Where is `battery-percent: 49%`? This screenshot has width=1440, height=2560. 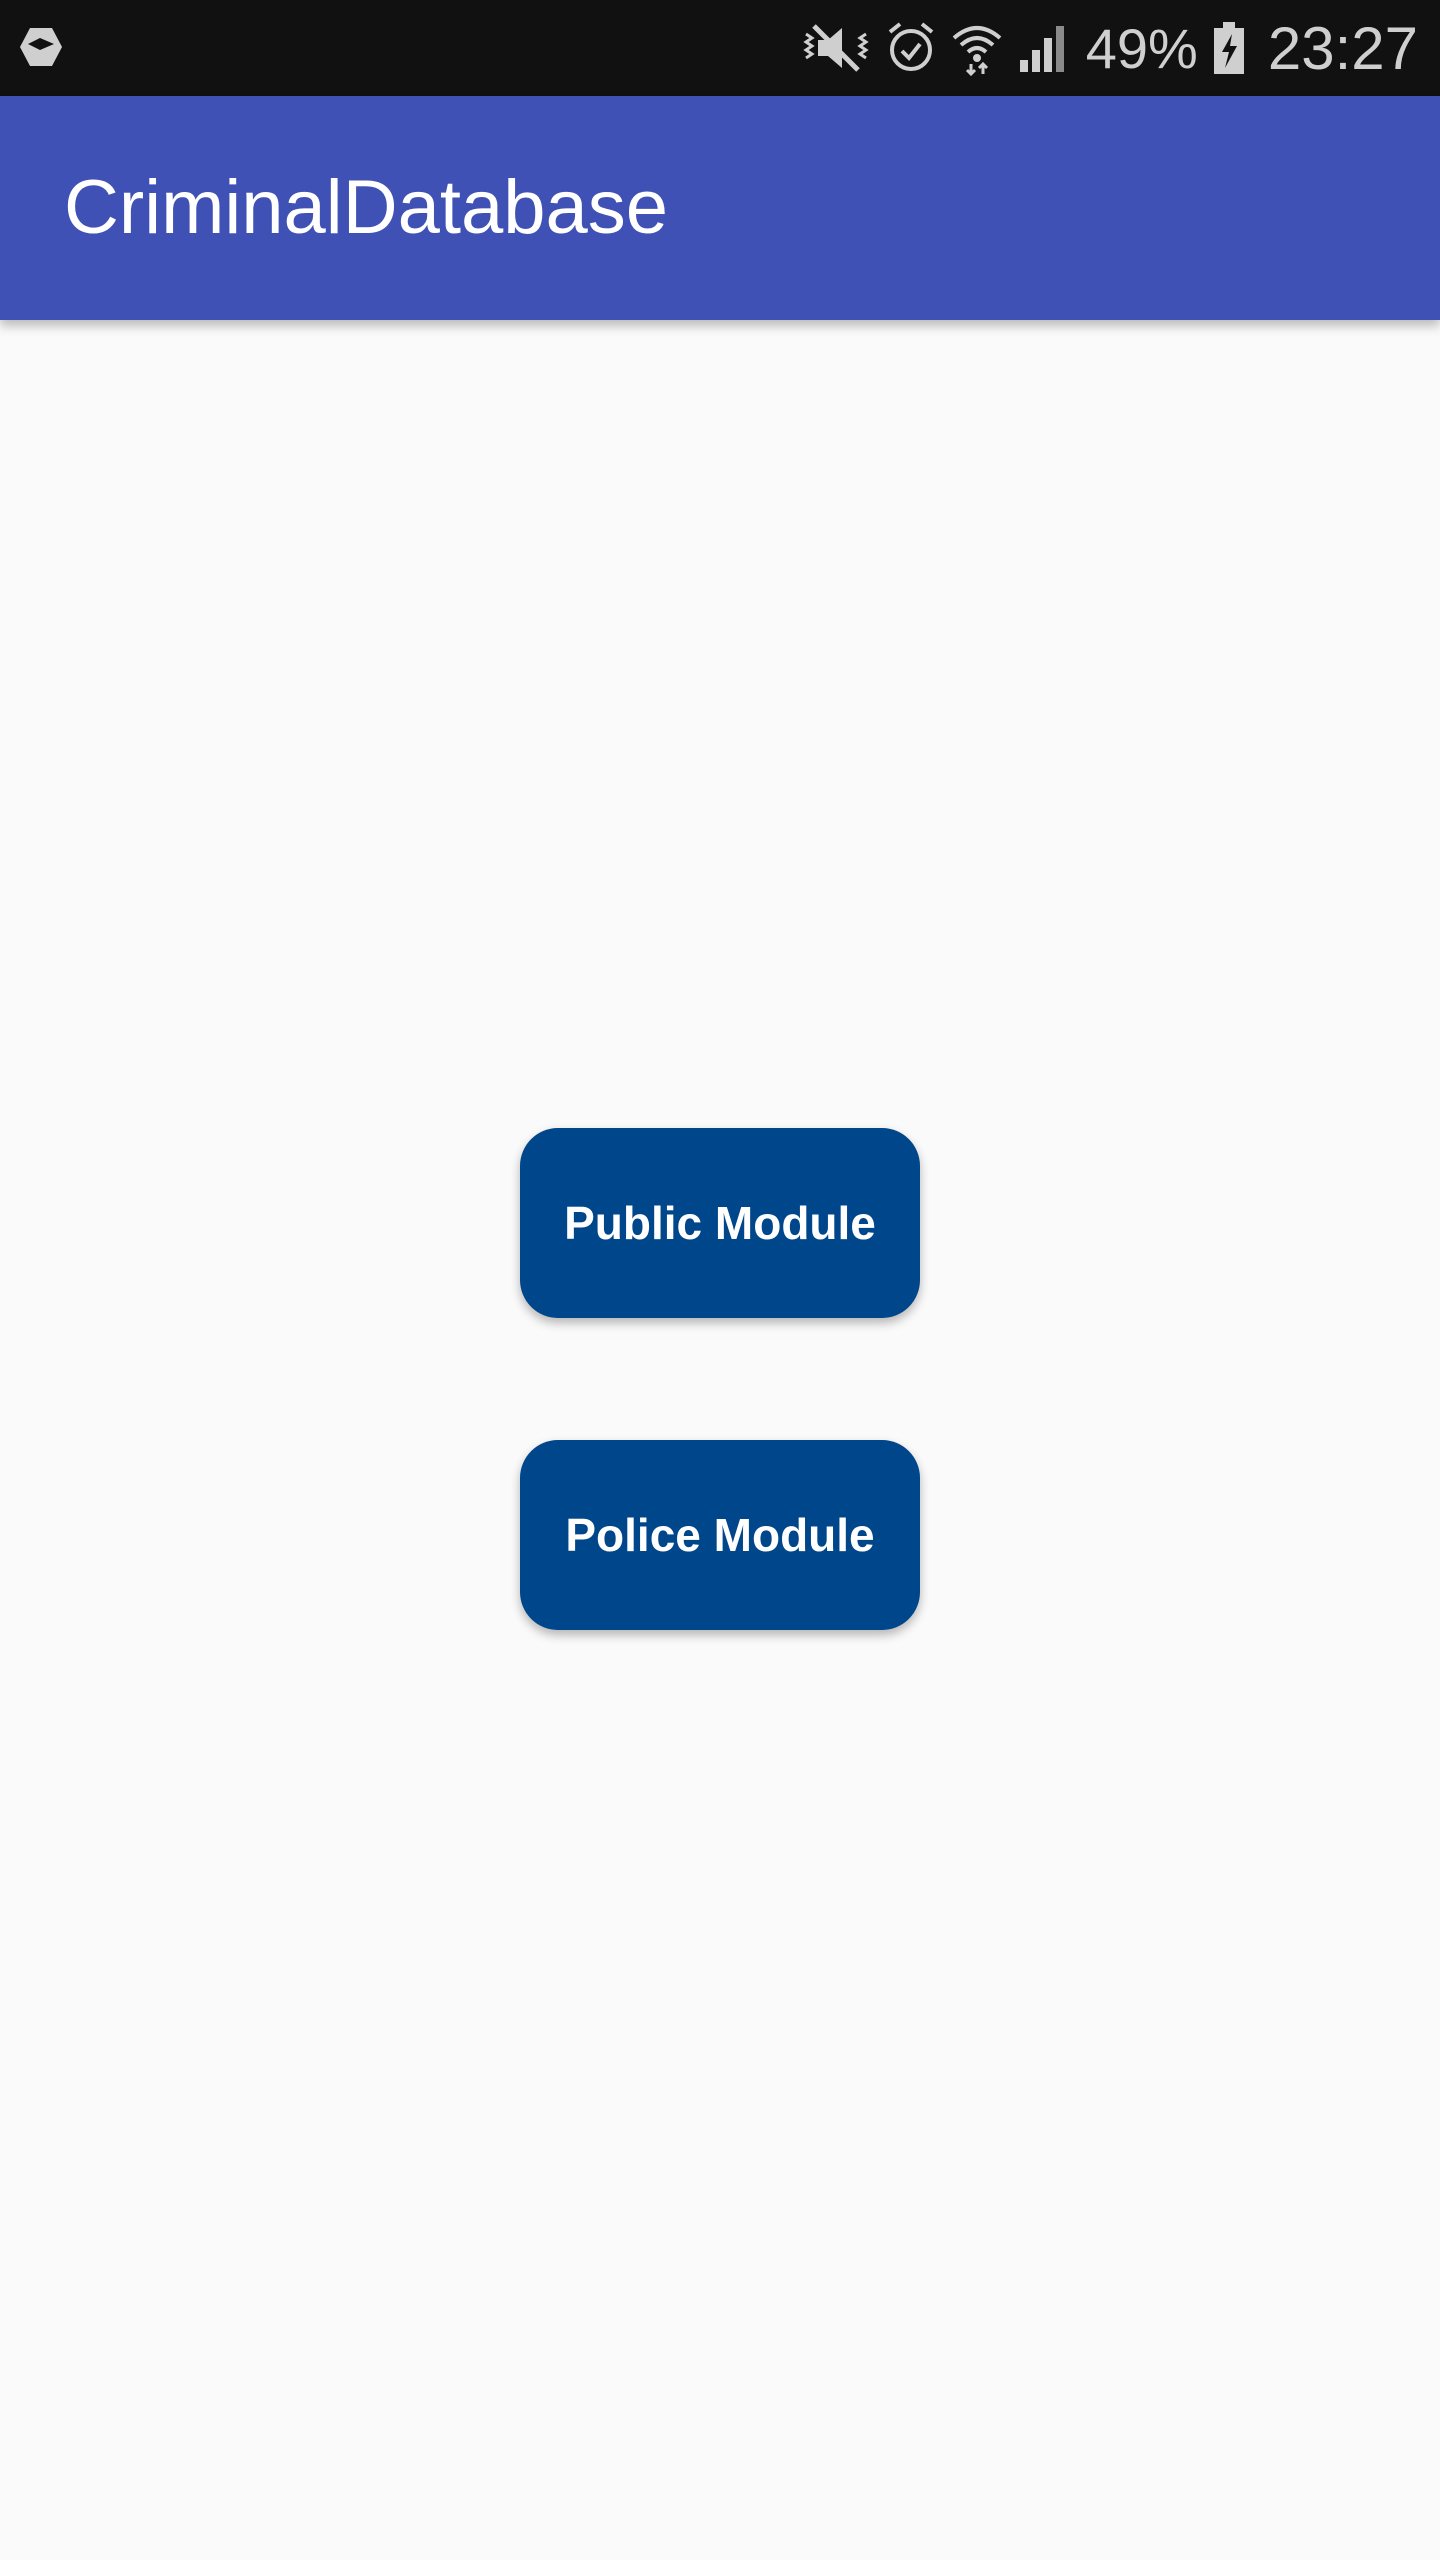
battery-percent: 49% is located at coordinates (1141, 48).